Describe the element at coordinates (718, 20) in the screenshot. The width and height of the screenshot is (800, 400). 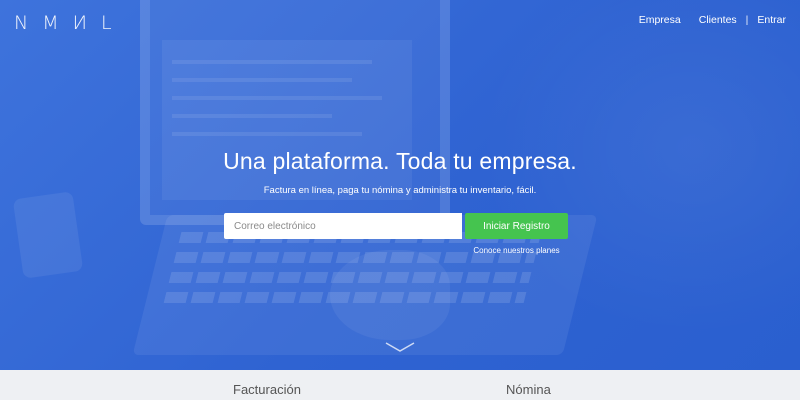
I see `nav-link-clientes: Clientes` at that location.